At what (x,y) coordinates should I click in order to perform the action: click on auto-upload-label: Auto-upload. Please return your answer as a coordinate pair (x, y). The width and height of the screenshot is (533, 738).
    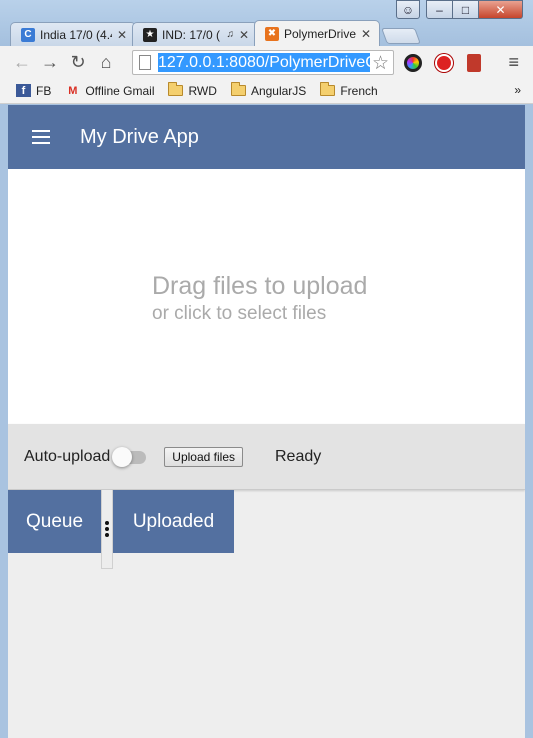
    Looking at the image, I should click on (67, 456).